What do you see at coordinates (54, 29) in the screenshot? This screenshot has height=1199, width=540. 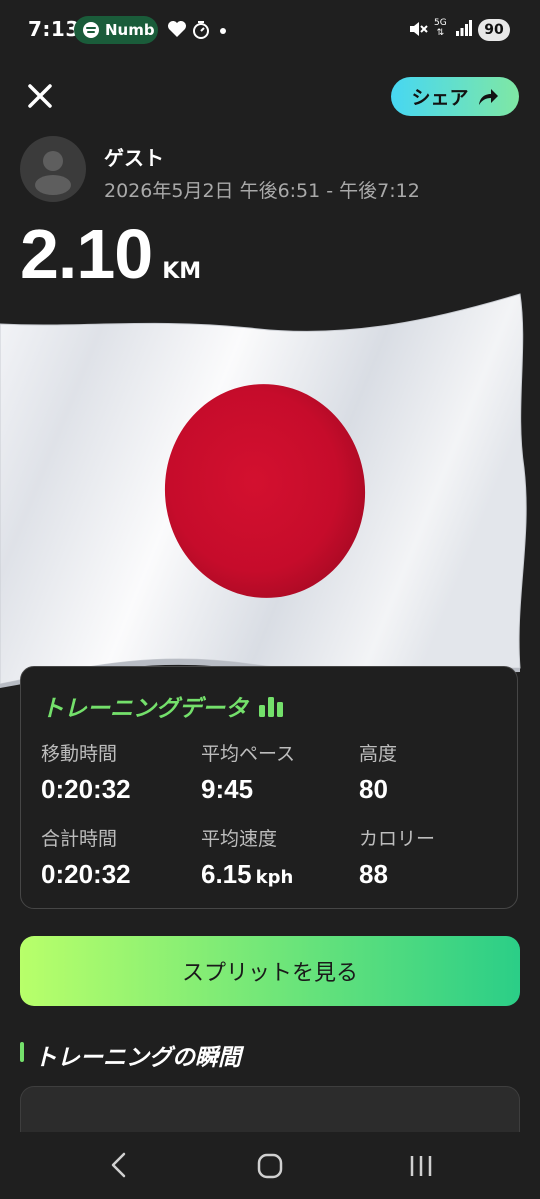 I see `status-time: 7:13` at bounding box center [54, 29].